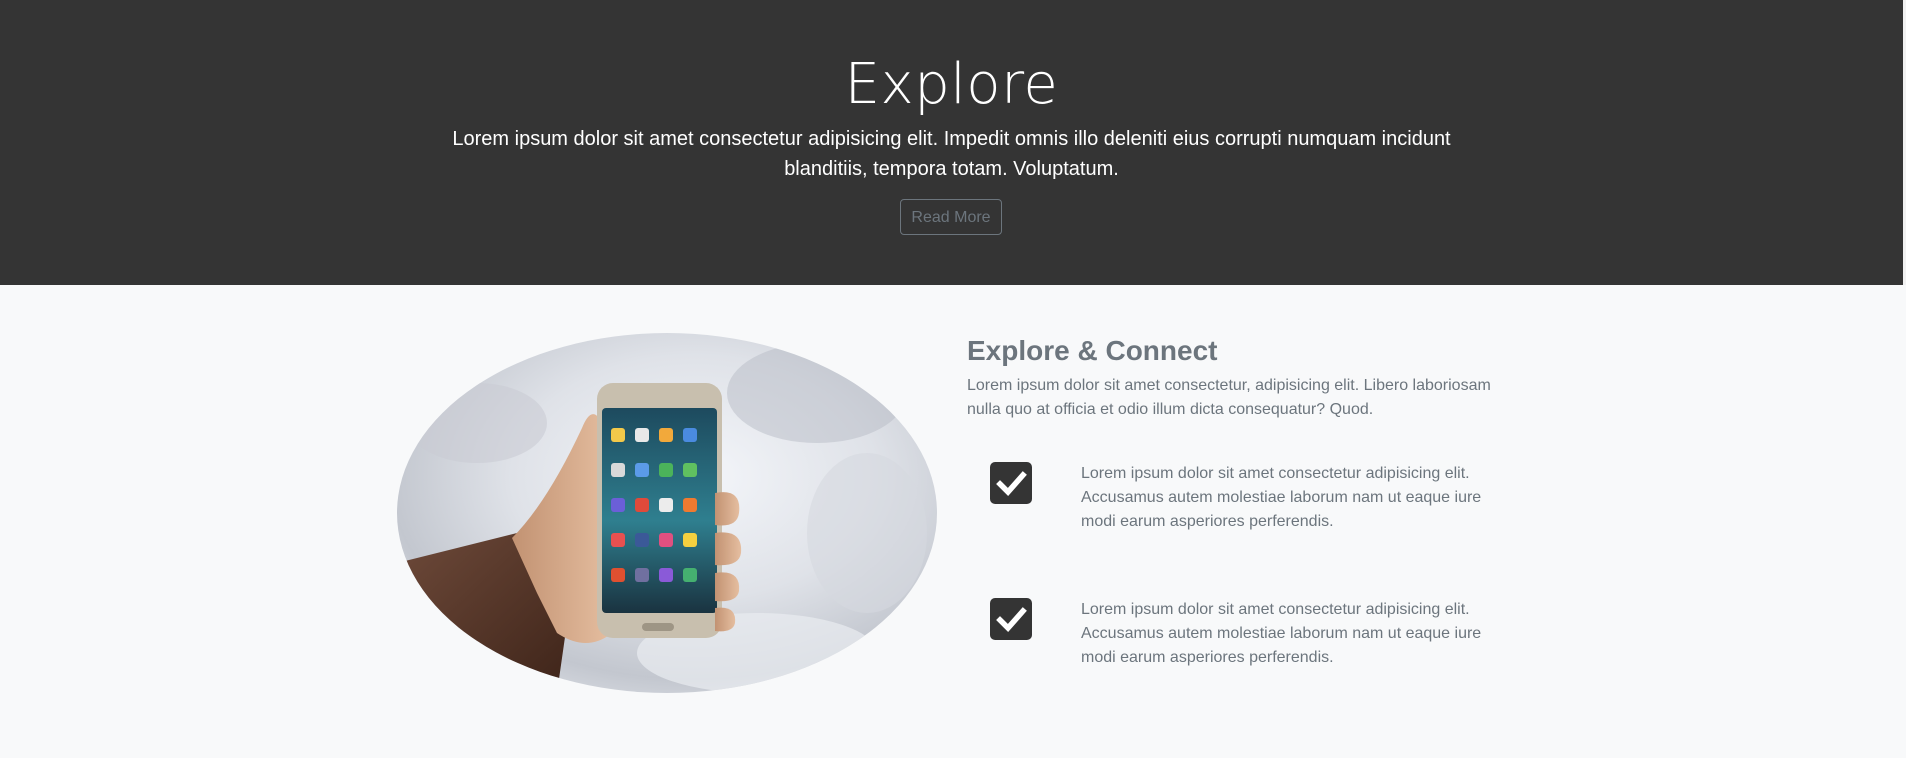  What do you see at coordinates (1092, 350) in the screenshot?
I see `feature-title: Explore & Connect` at bounding box center [1092, 350].